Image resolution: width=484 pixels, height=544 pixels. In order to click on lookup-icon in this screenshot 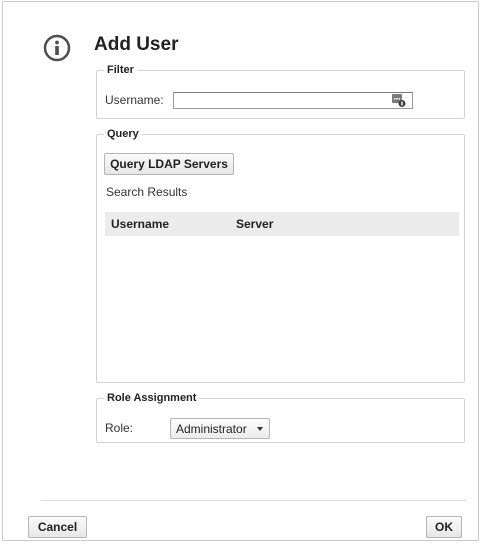, I will do `click(399, 100)`.